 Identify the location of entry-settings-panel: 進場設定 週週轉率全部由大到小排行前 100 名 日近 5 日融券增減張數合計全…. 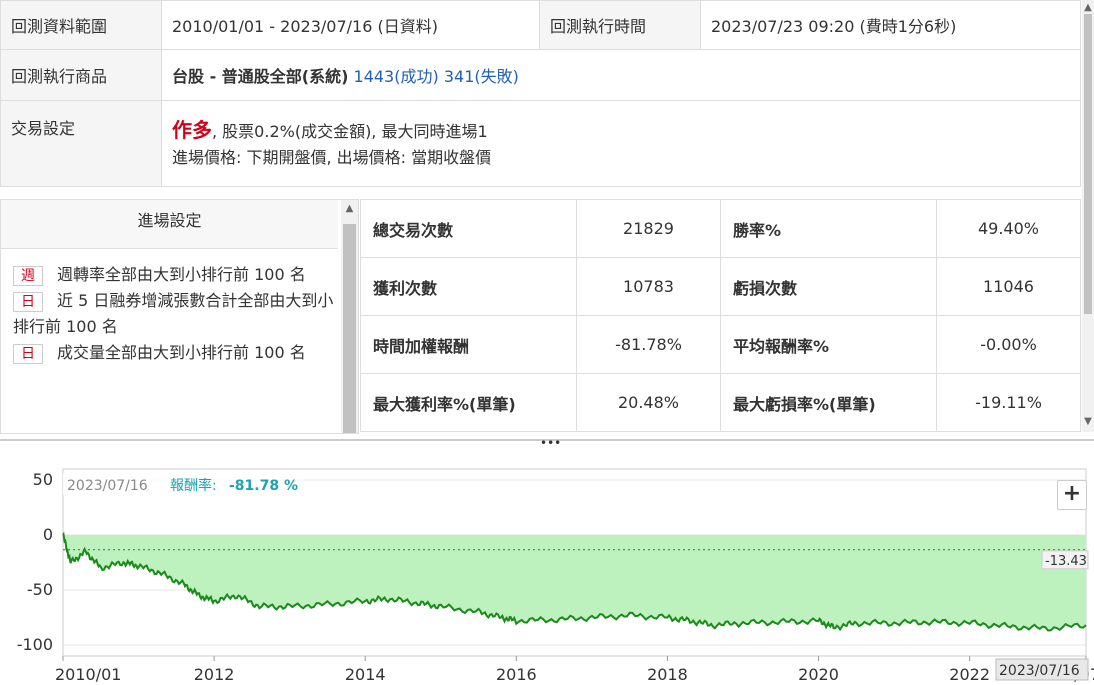
(179, 316).